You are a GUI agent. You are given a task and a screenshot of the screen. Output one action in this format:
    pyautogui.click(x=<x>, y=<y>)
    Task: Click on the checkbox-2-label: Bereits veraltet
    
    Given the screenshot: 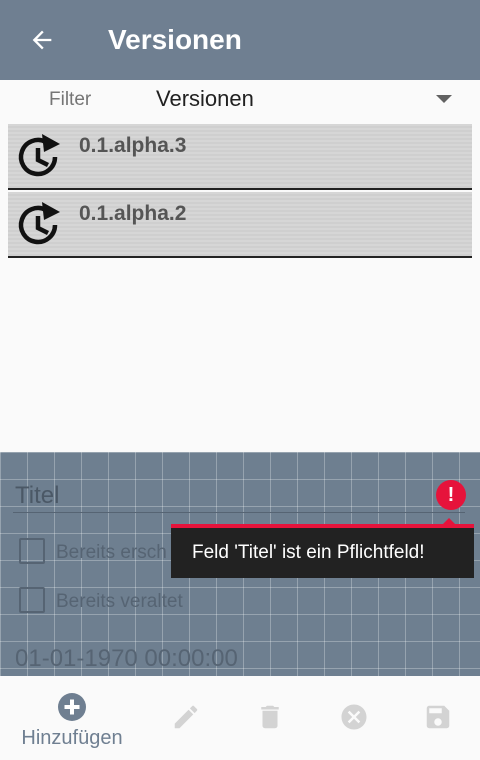 What is the action you would take?
    pyautogui.click(x=119, y=601)
    